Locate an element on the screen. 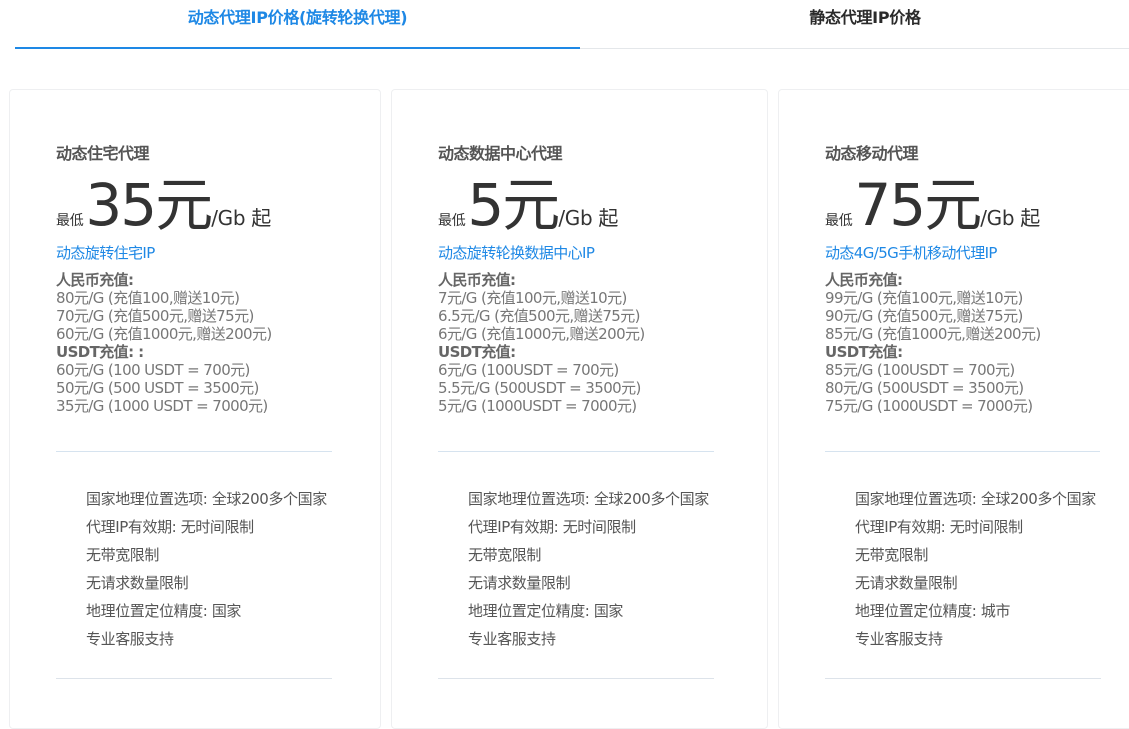 This screenshot has width=1129, height=729. rmb-tier: 90元/G (充值500元,赠送75元) is located at coordinates (924, 316).